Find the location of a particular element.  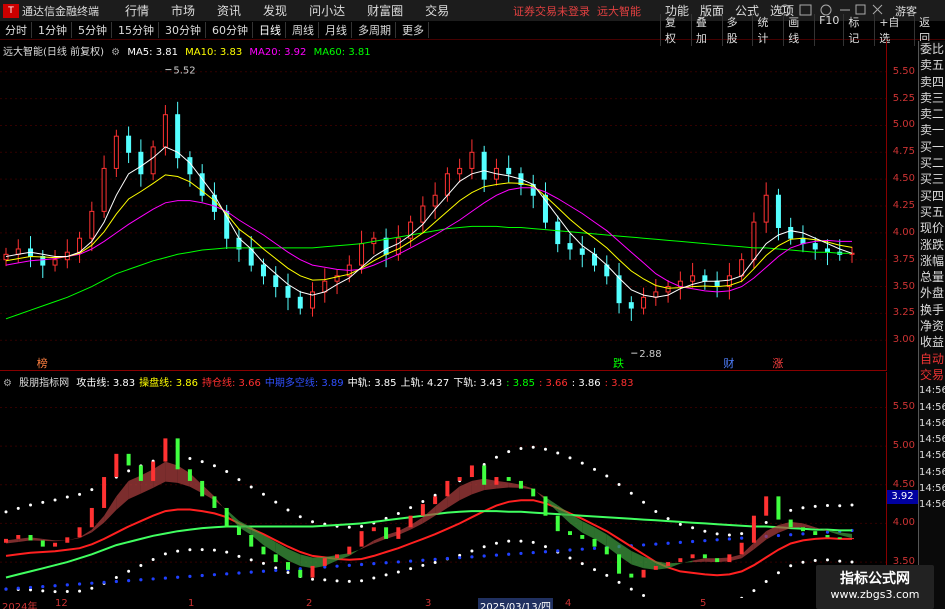

menu-quotes: 行情 is located at coordinates (137, 10).